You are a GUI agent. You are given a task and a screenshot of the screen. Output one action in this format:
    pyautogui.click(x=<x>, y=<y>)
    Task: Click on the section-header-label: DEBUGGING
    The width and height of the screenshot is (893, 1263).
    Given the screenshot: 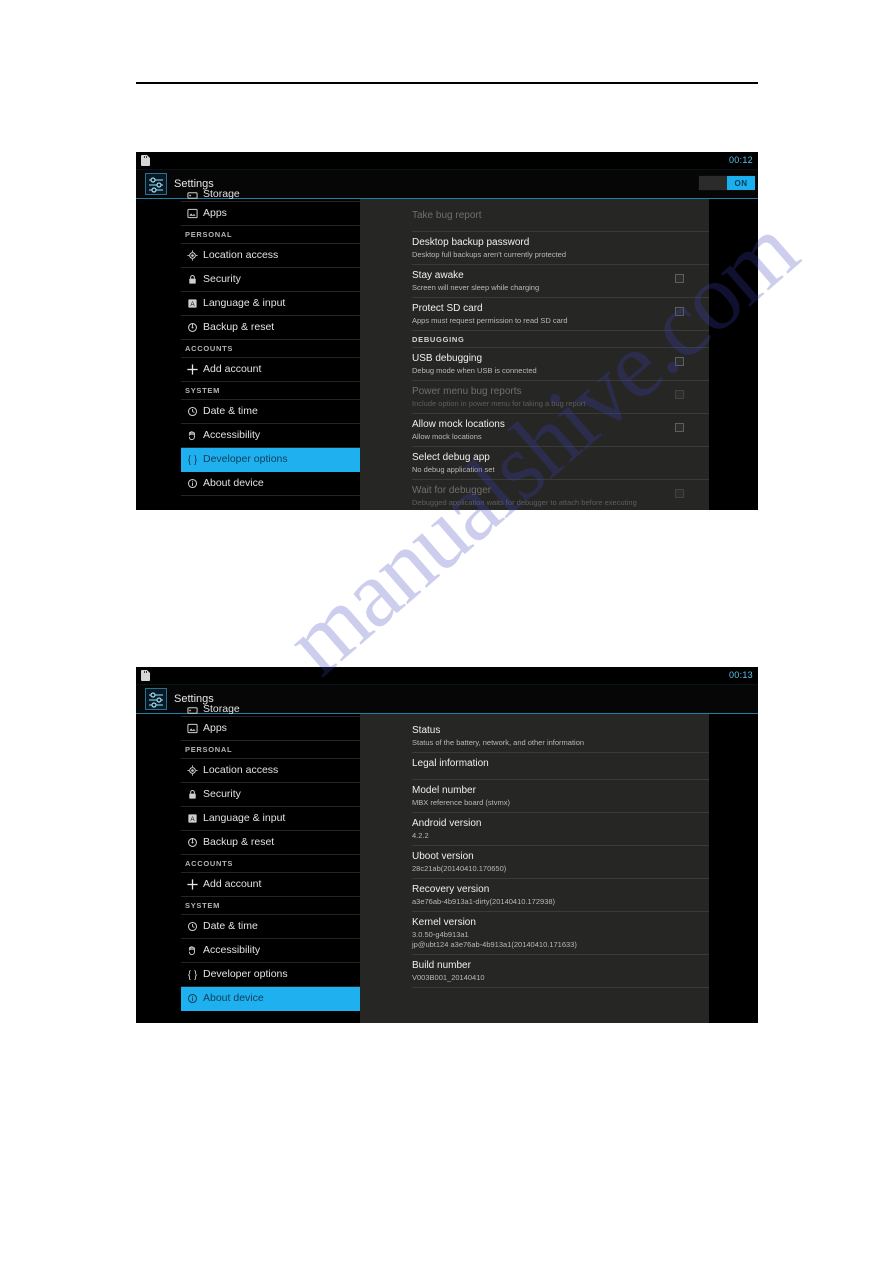 What is the action you would take?
    pyautogui.click(x=438, y=339)
    